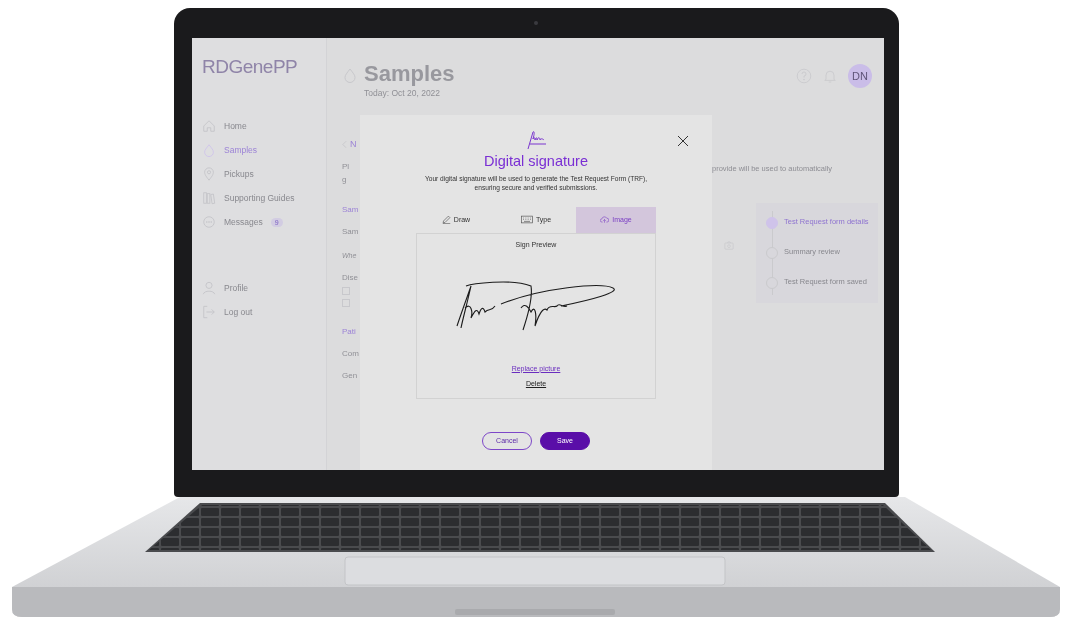 This screenshot has width=1073, height=622. Describe the element at coordinates (410, 74) in the screenshot. I see `page-title: Samples` at that location.